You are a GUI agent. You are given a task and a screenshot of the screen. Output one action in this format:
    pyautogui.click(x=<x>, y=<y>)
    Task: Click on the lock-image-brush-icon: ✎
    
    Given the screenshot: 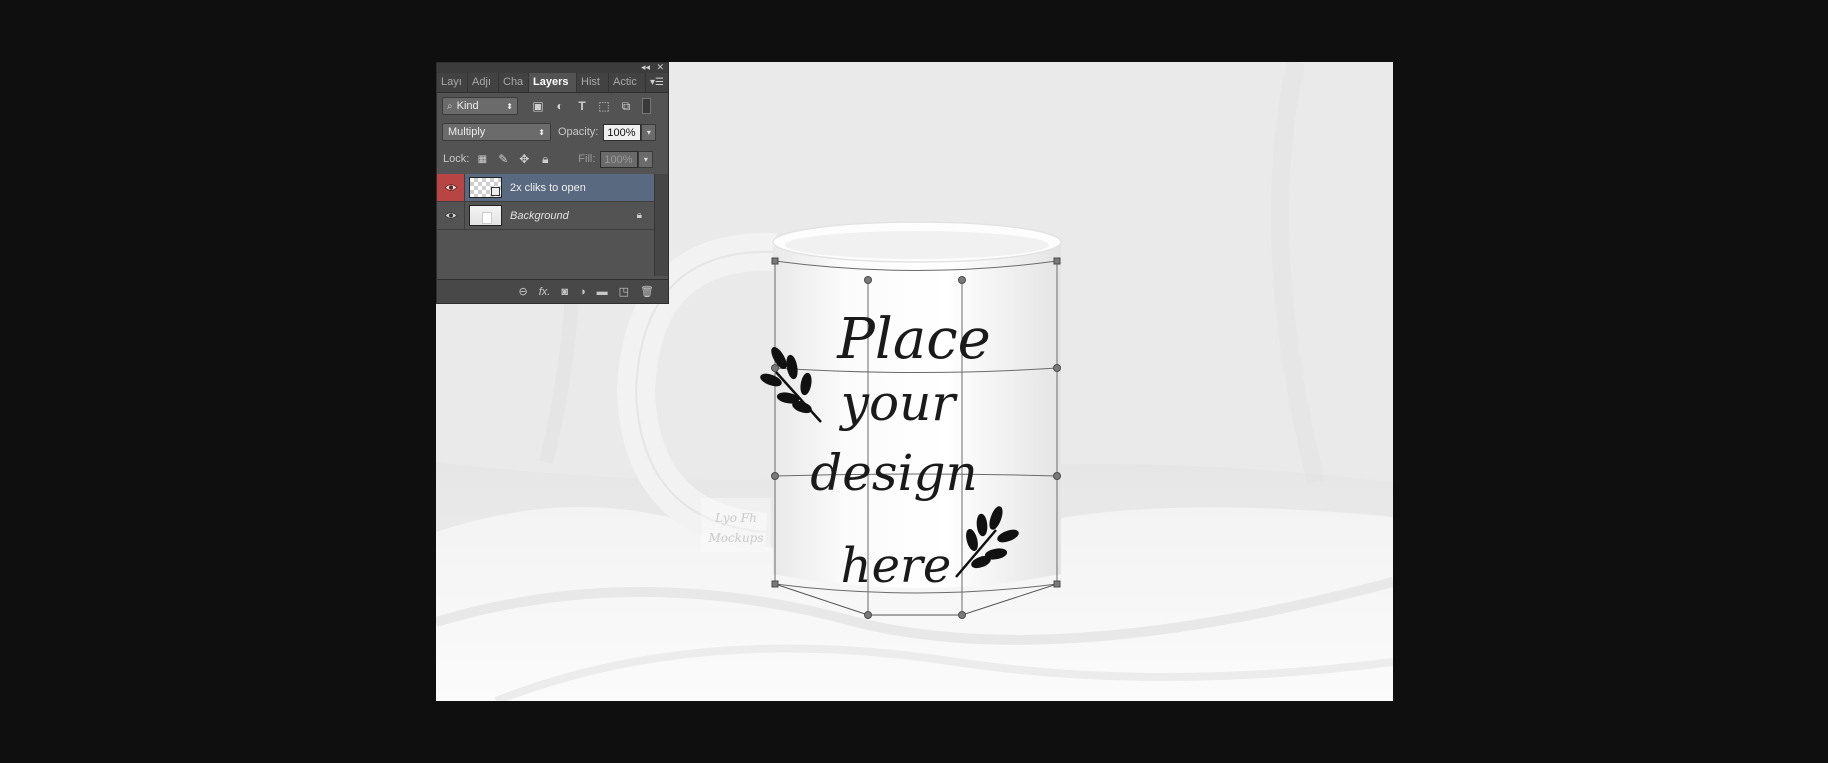 What is the action you would take?
    pyautogui.click(x=503, y=159)
    